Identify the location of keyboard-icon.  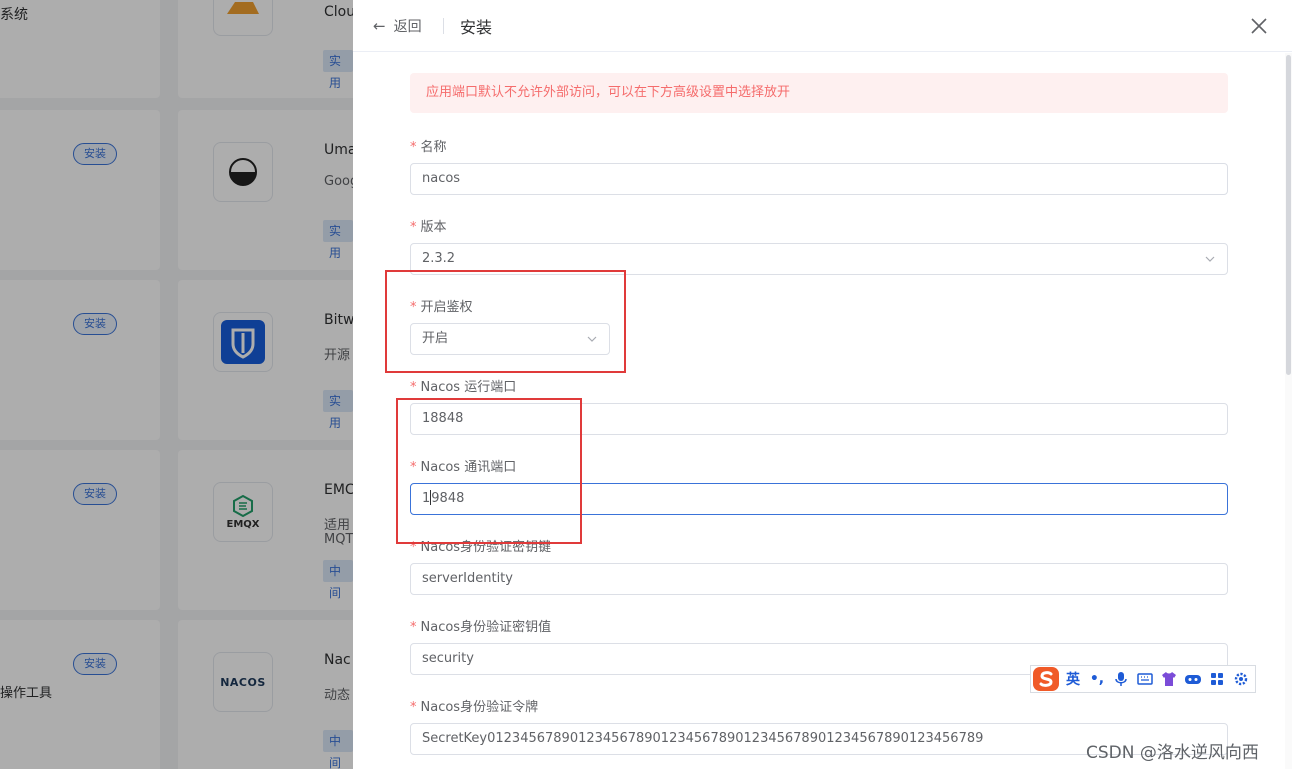
(1145, 679).